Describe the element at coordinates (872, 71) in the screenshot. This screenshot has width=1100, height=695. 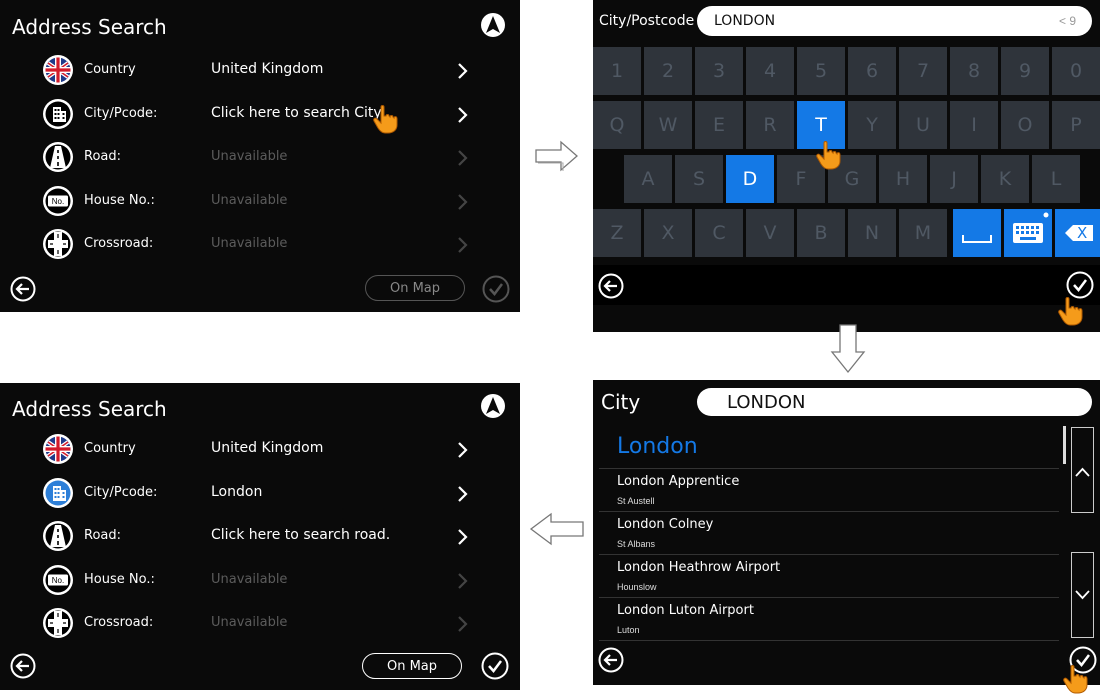
I see `key-6: 6` at that location.